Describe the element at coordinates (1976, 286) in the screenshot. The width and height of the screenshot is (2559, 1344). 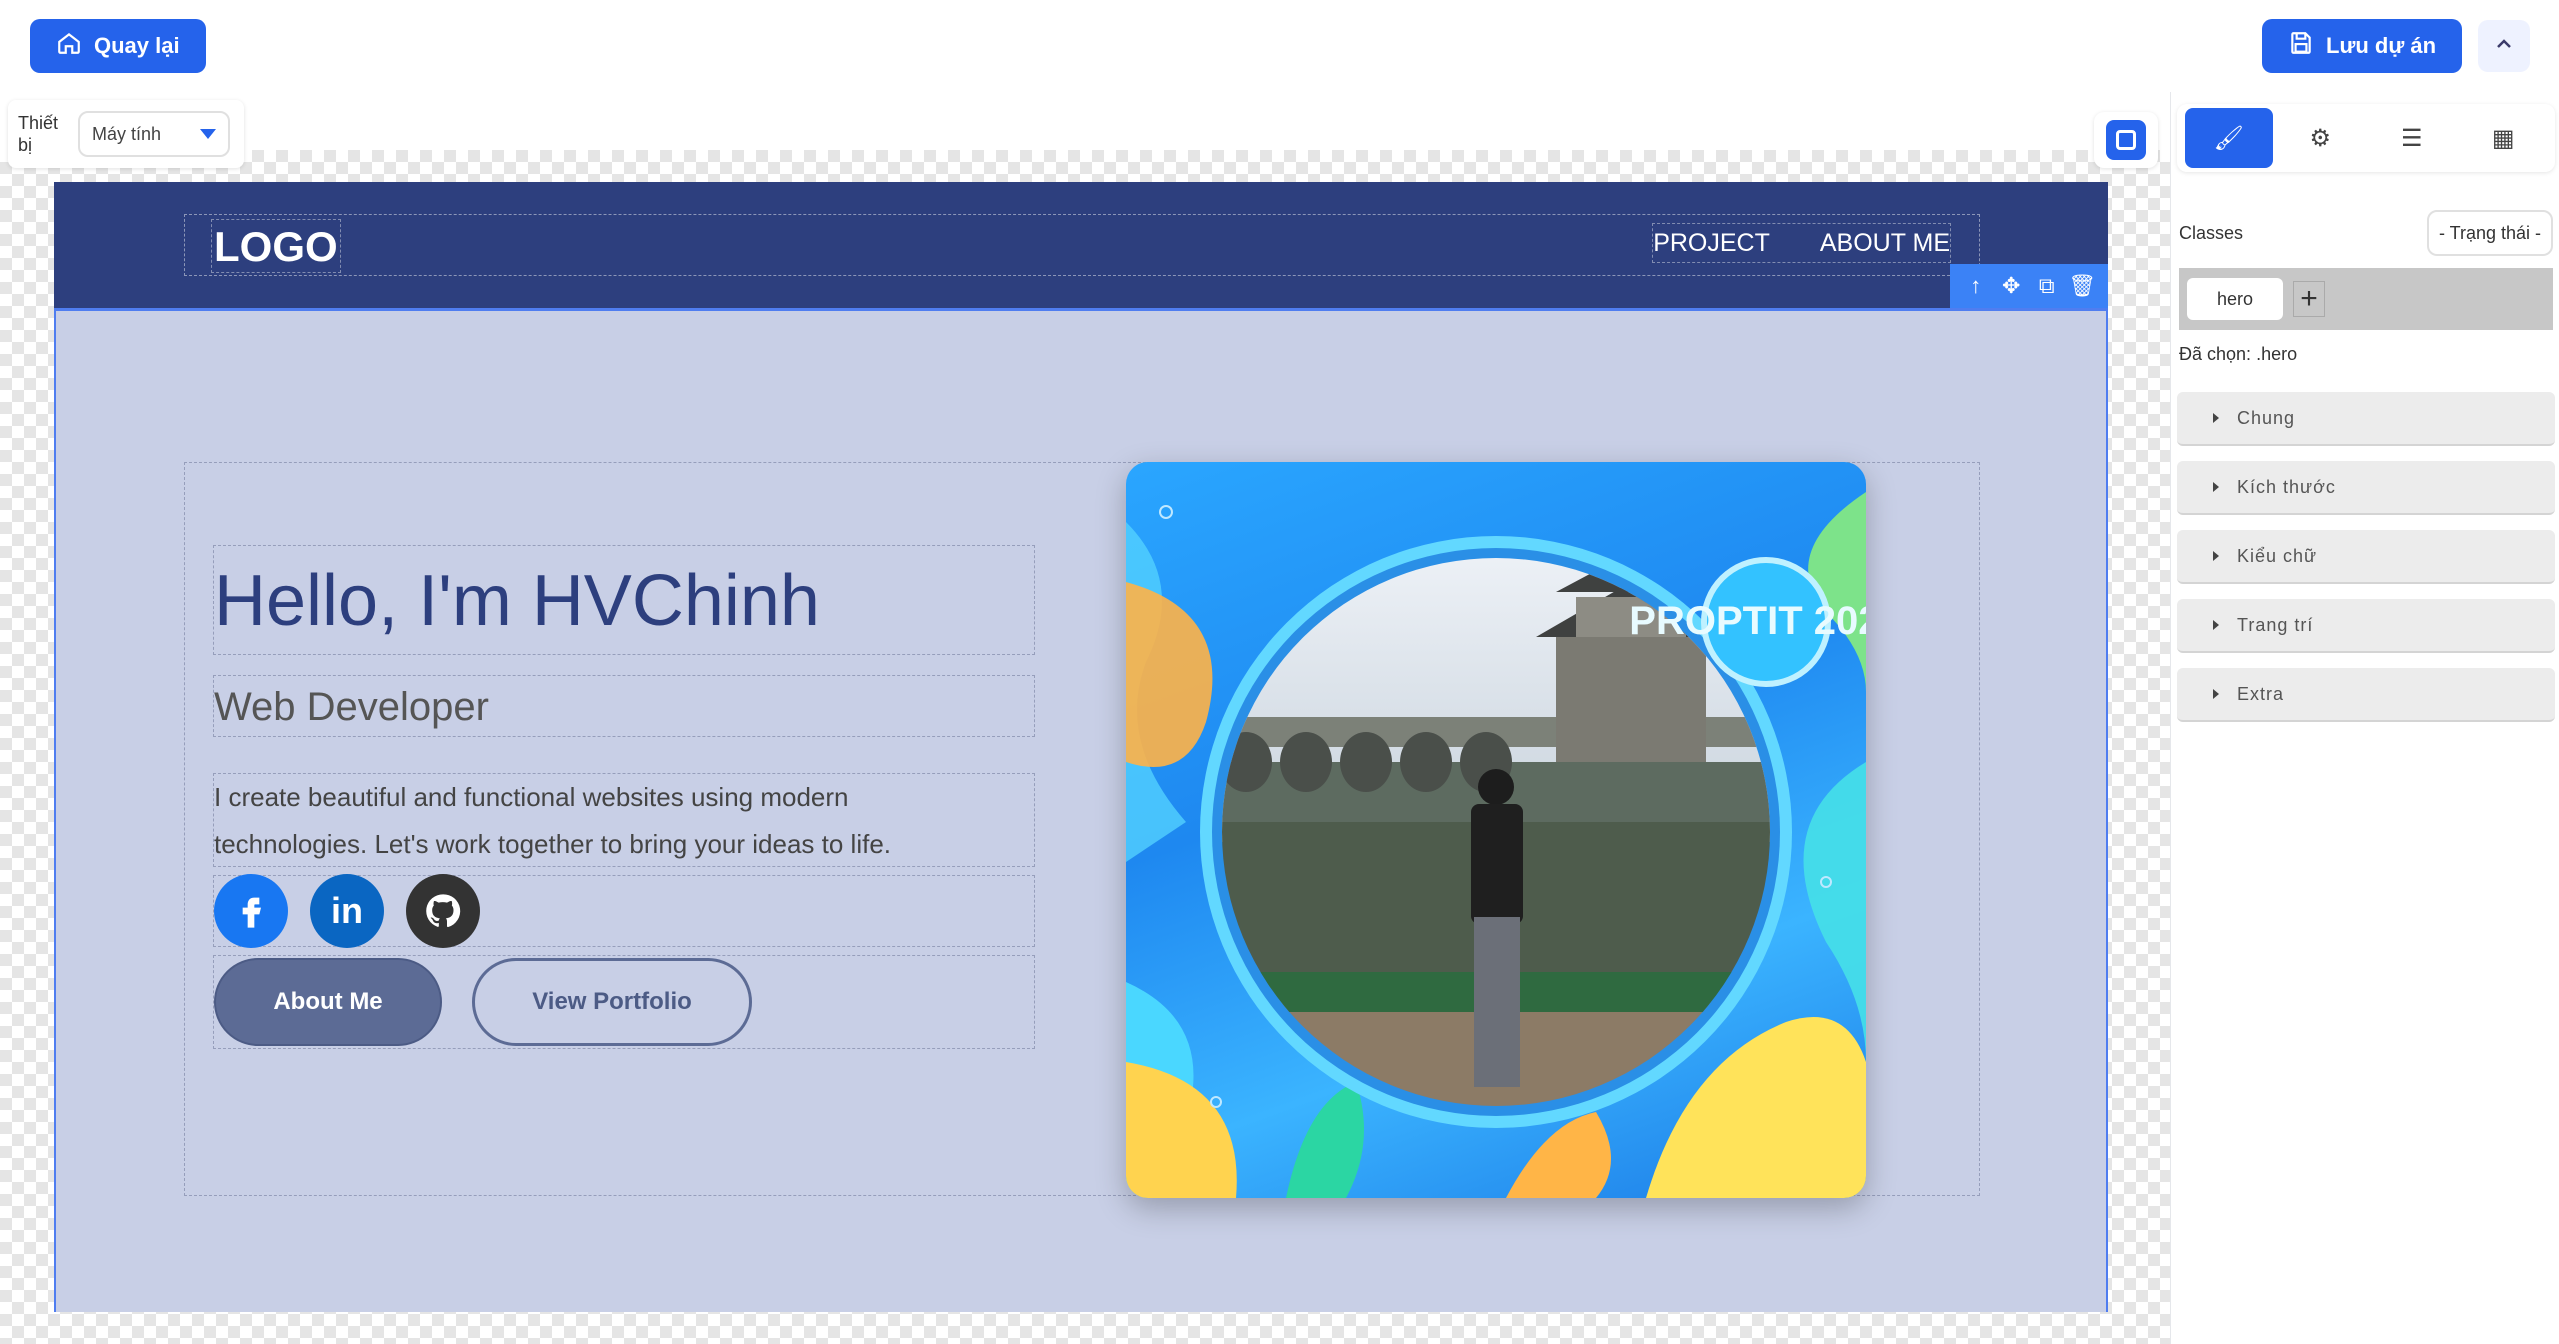
I see `arrow-up-icon: ↑` at that location.